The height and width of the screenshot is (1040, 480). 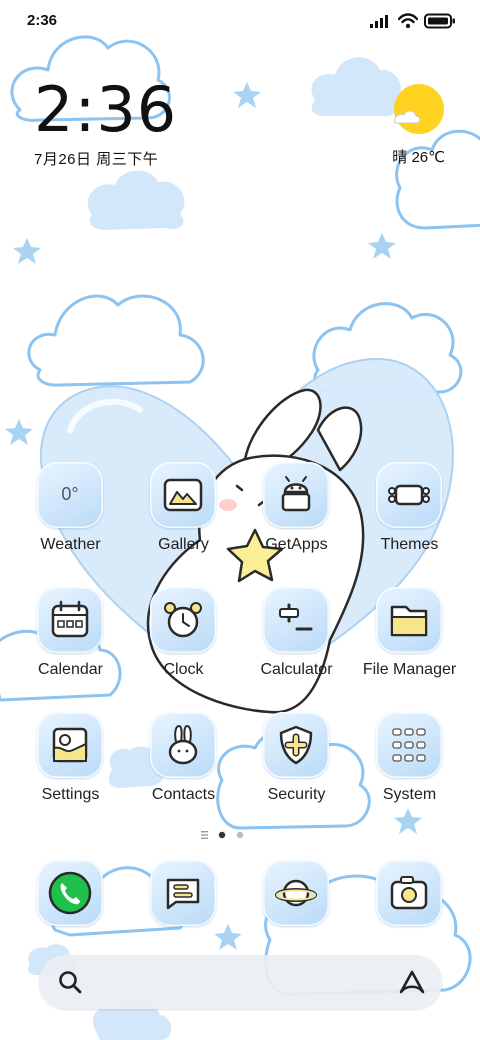 I want to click on app-getapps: GetApps, so click(x=296, y=515).